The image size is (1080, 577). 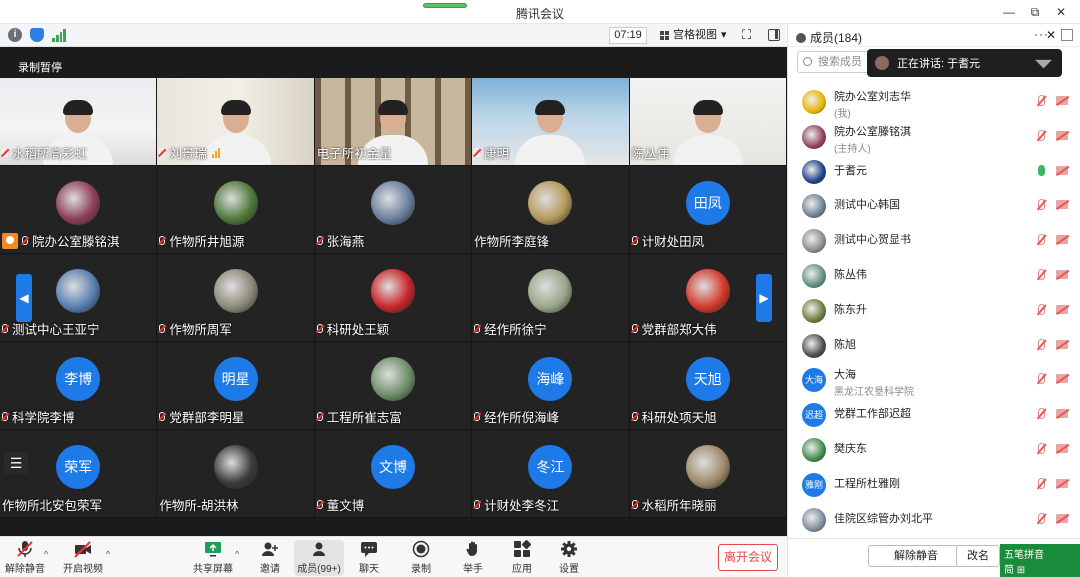 What do you see at coordinates (708, 122) in the screenshot?
I see `participant-tile: 陈丛伟` at bounding box center [708, 122].